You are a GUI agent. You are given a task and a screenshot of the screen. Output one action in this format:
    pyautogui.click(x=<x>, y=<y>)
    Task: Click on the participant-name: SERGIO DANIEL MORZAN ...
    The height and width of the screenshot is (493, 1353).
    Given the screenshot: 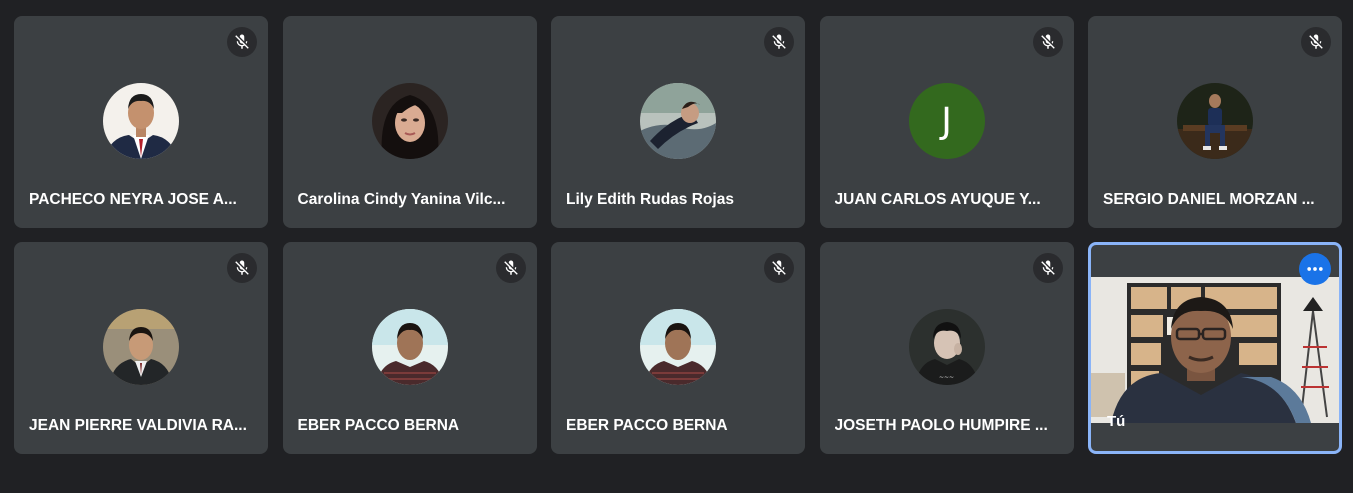 What is the action you would take?
    pyautogui.click(x=1209, y=199)
    